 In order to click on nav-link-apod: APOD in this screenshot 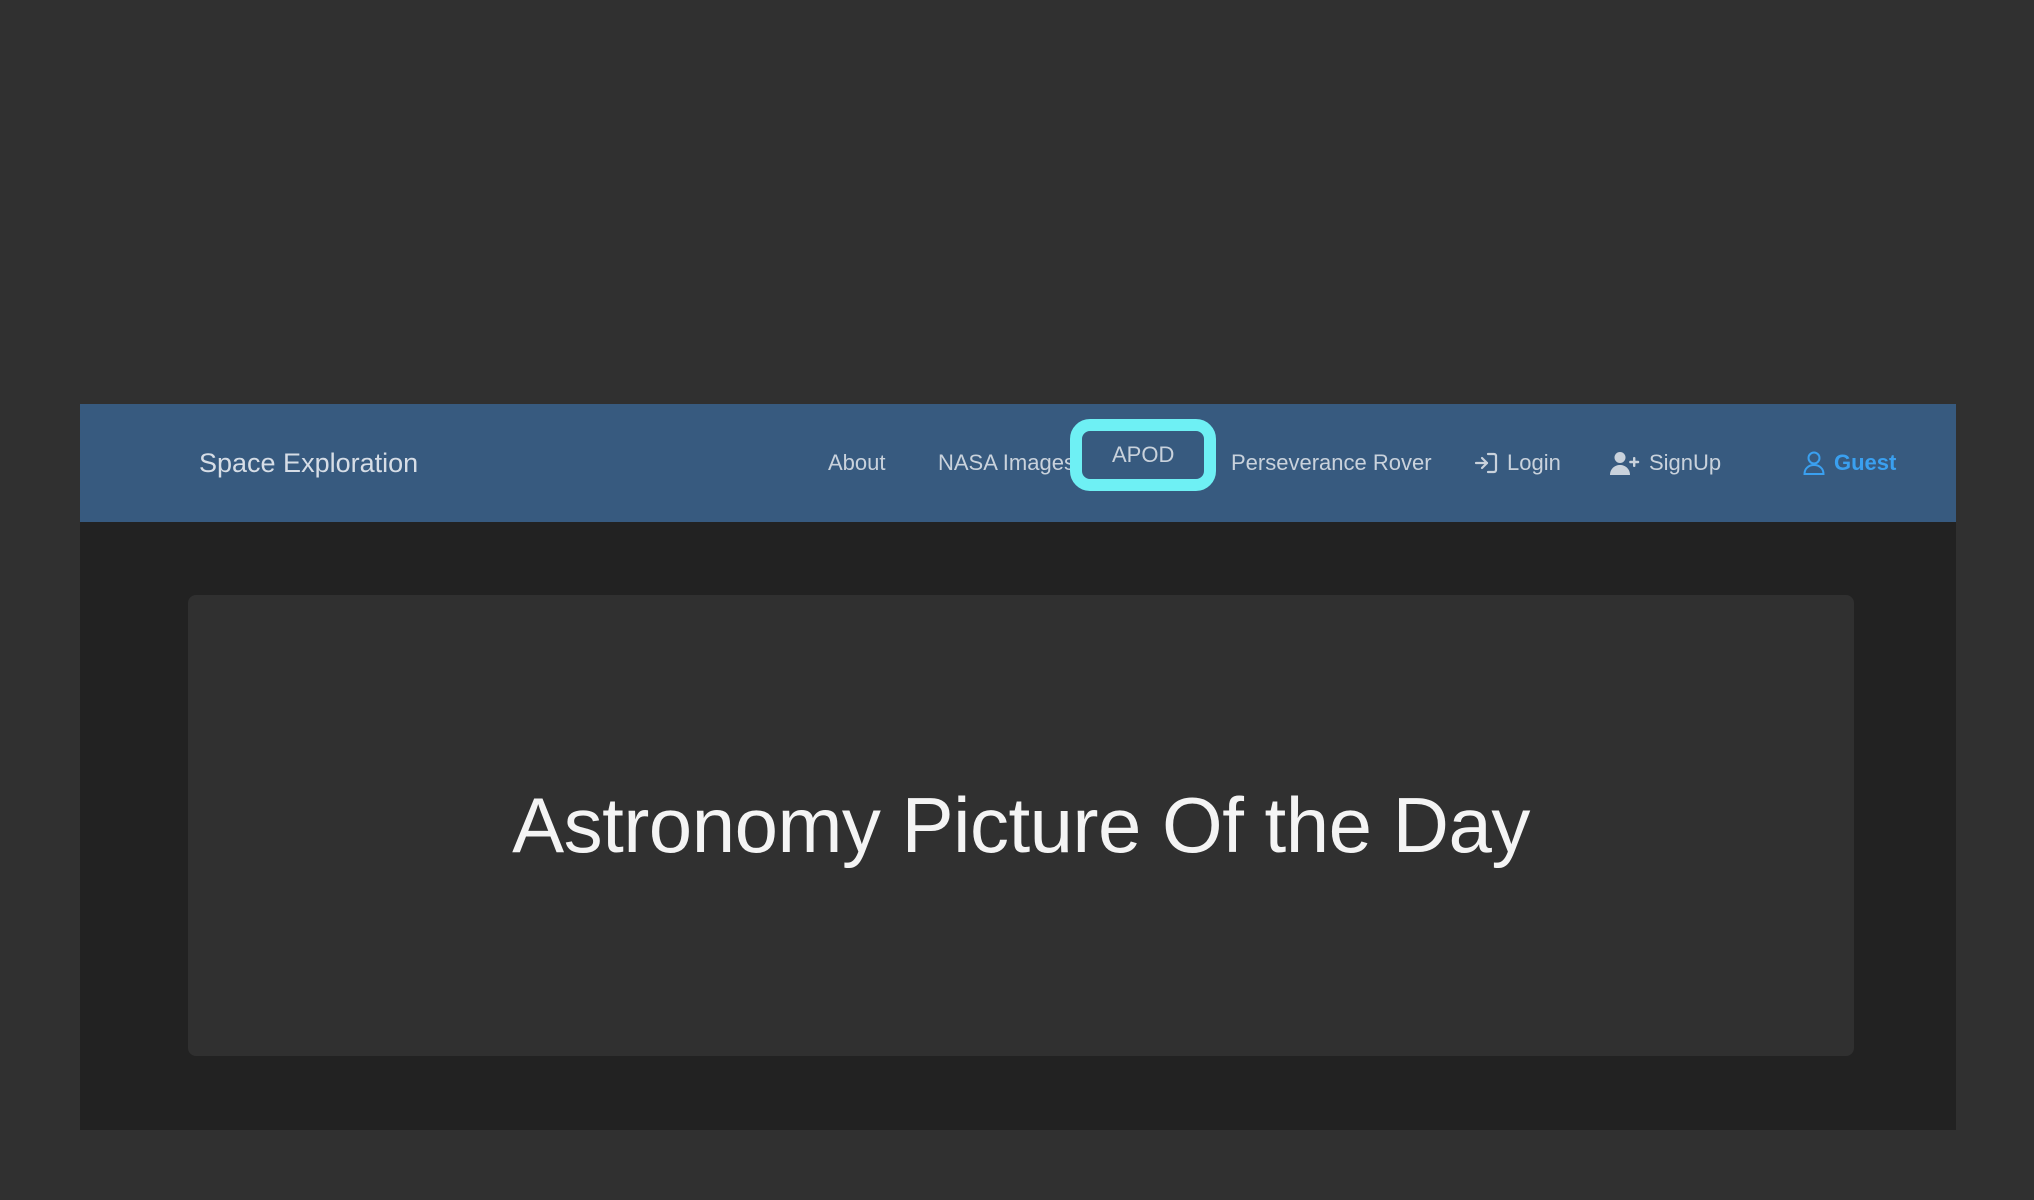, I will do `click(1143, 455)`.